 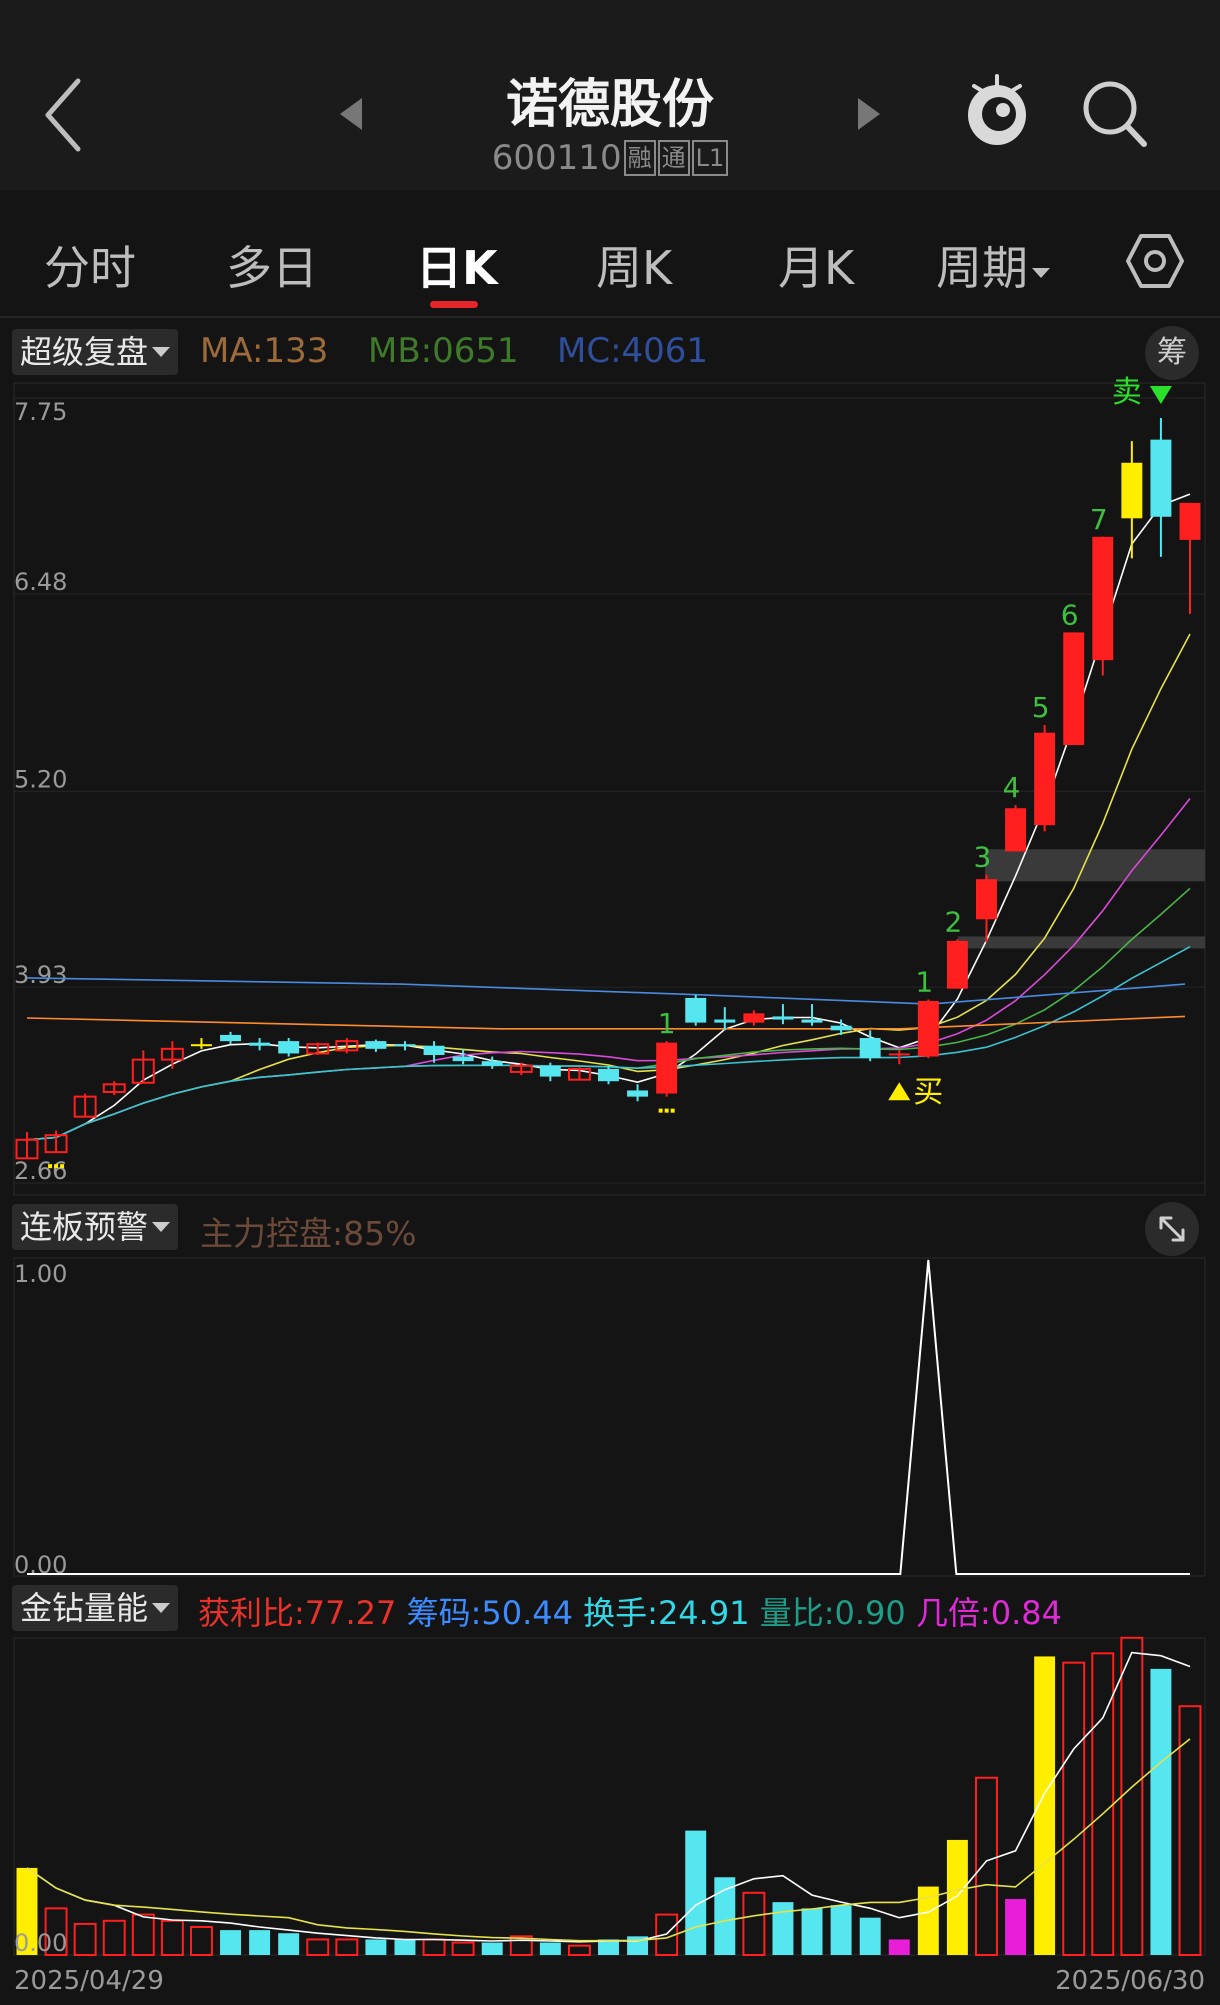 I want to click on level1-badge: L1, so click(x=710, y=158).